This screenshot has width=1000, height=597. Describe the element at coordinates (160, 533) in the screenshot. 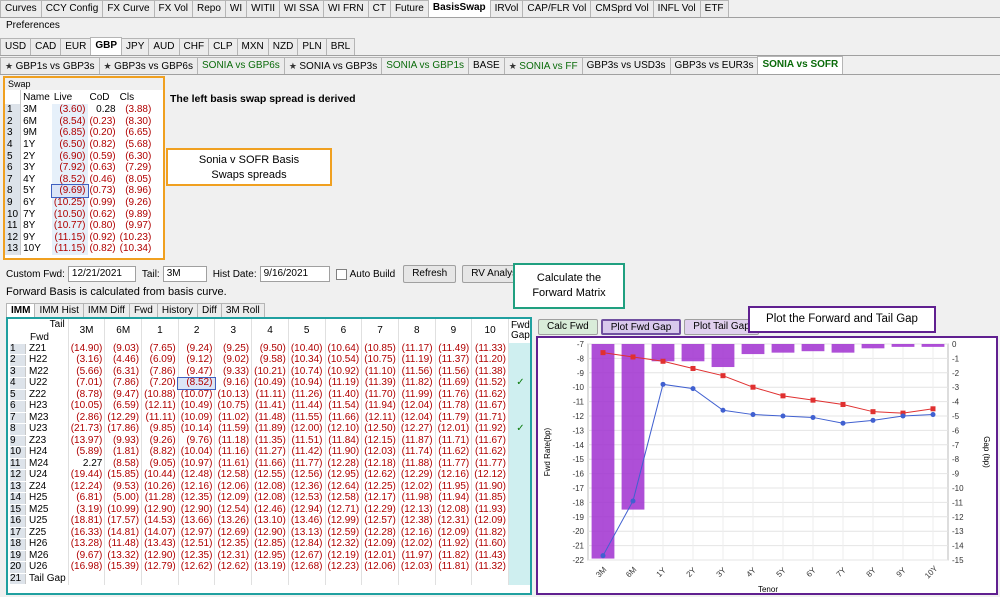

I see `matrix-cell: (14.07)` at that location.